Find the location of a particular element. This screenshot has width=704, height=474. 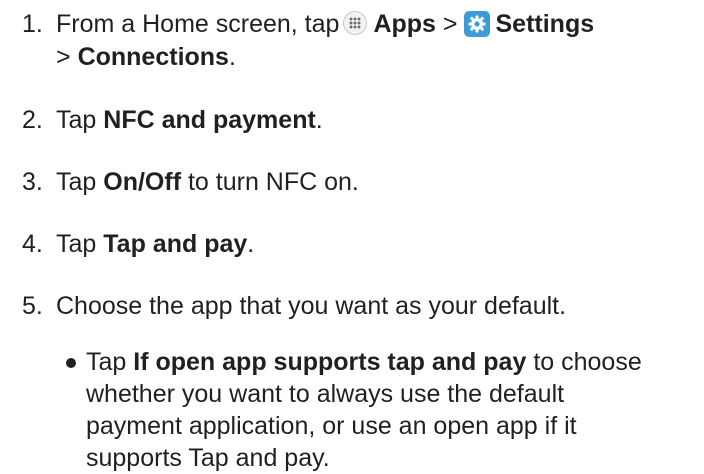

step-number: 5. is located at coordinates (32, 306).